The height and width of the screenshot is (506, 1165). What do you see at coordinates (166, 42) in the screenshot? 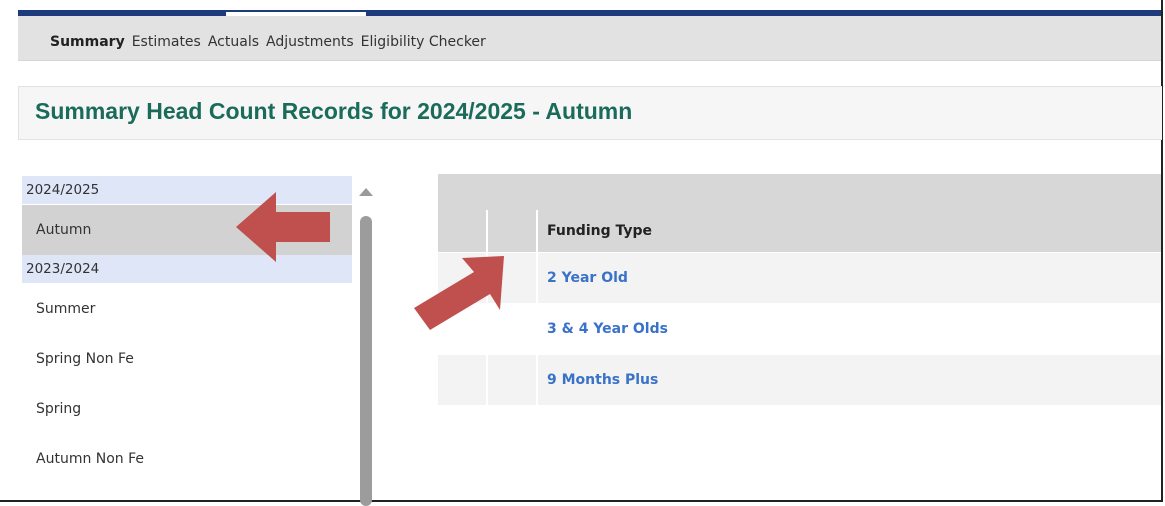
I see `tab-estimates: Estimates` at bounding box center [166, 42].